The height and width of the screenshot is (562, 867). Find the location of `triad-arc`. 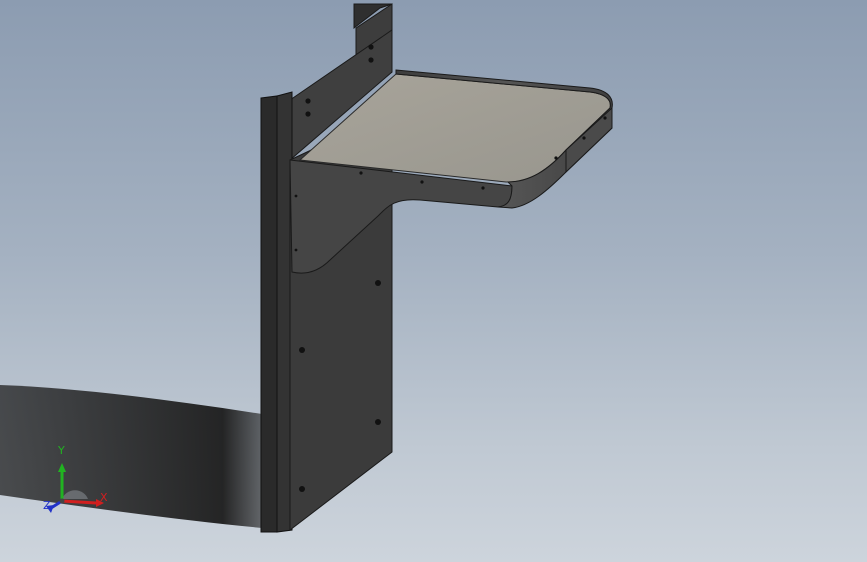

triad-arc is located at coordinates (75, 494).